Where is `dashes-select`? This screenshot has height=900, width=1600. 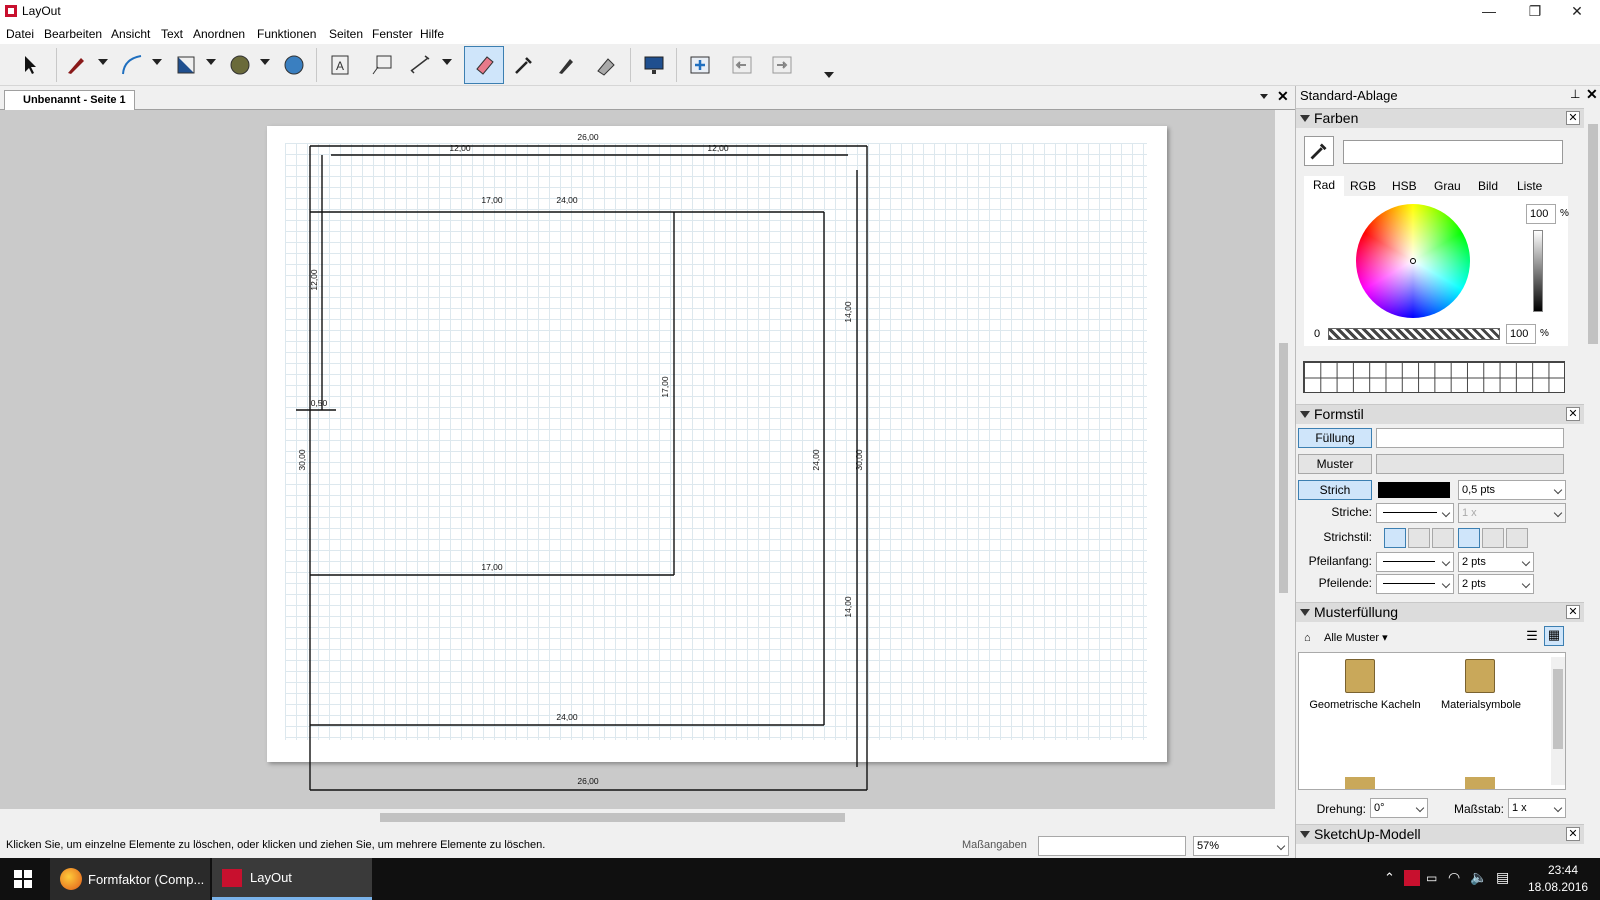
dashes-select is located at coordinates (1415, 513).